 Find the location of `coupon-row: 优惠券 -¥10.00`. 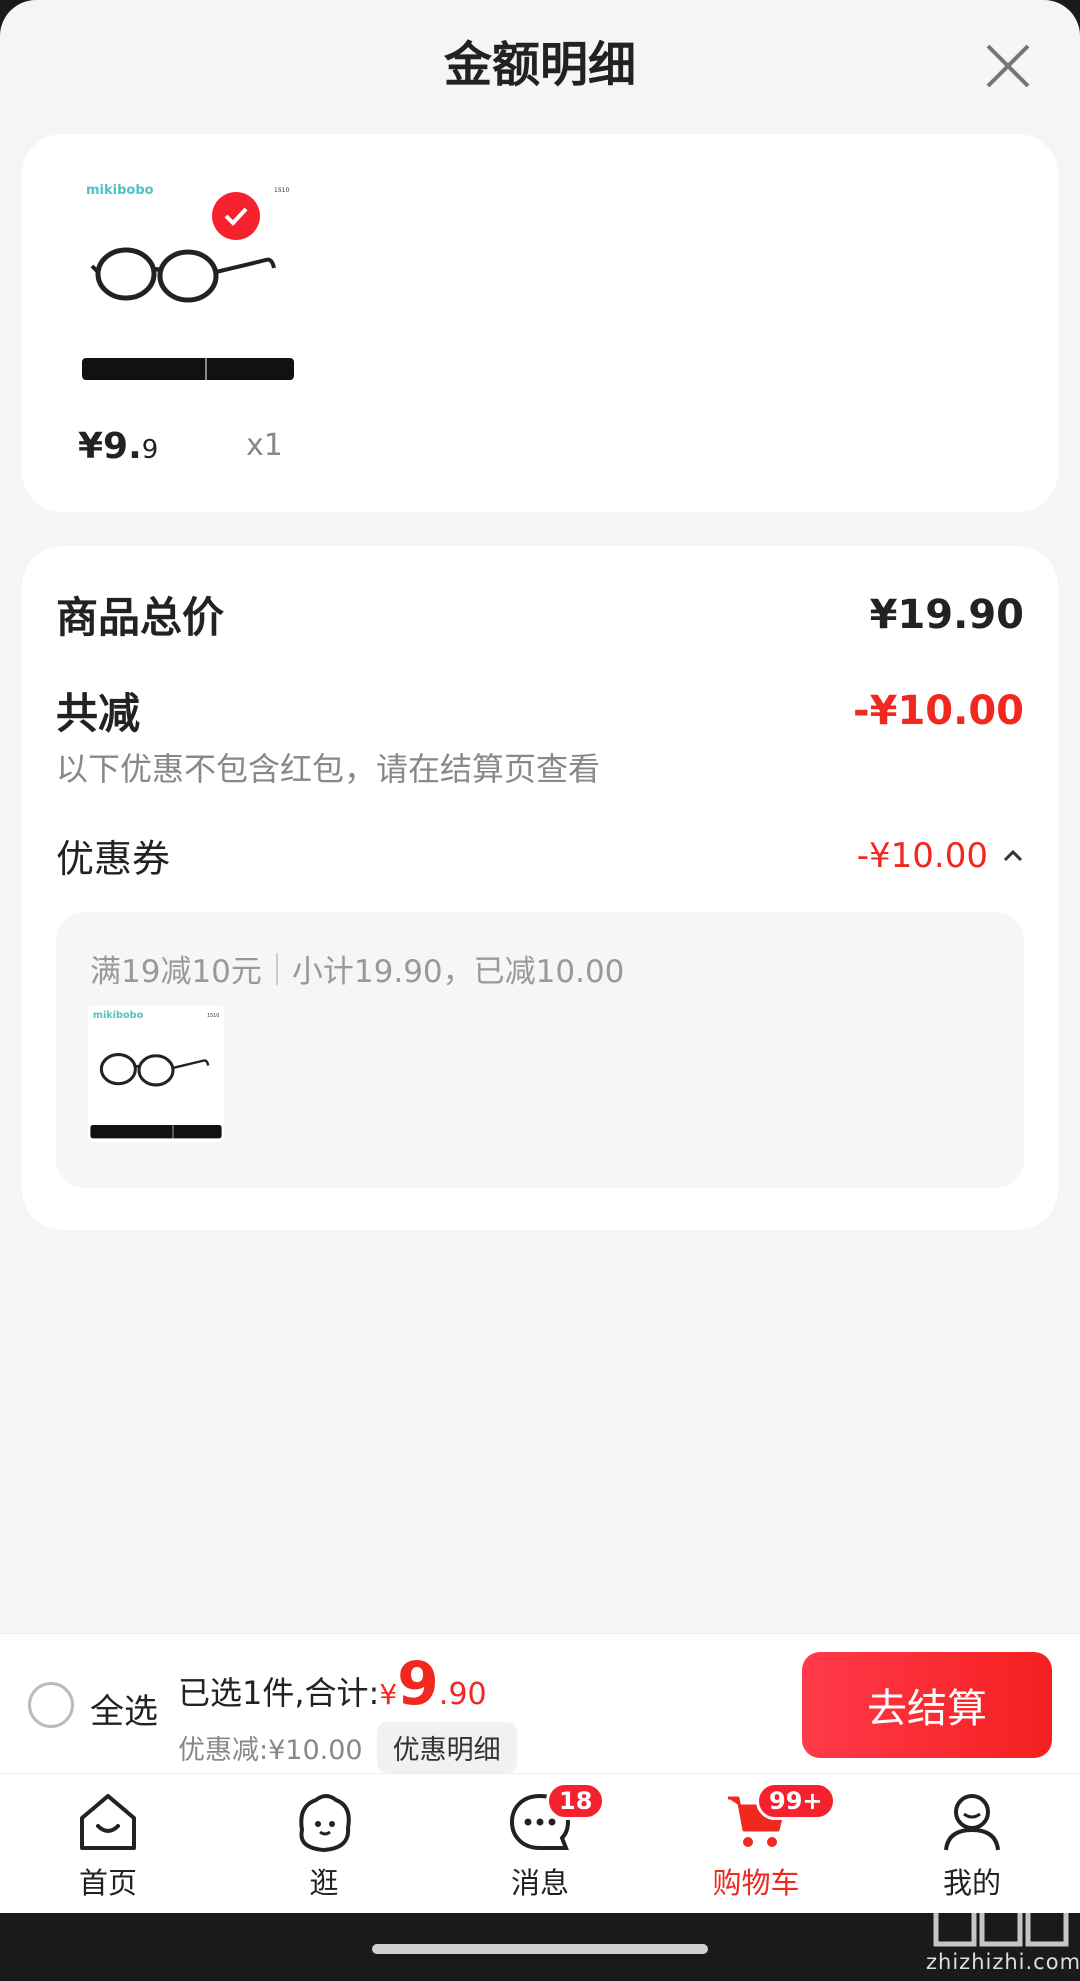

coupon-row: 优惠券 -¥10.00 is located at coordinates (540, 855).